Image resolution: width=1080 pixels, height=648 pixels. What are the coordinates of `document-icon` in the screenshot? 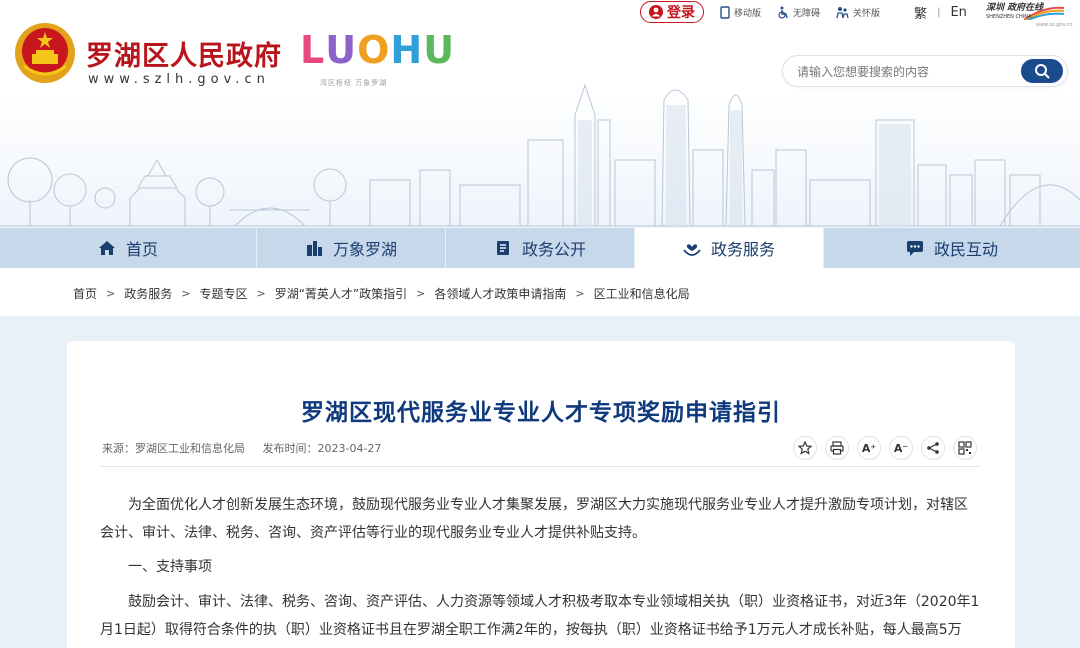 It's located at (502, 248).